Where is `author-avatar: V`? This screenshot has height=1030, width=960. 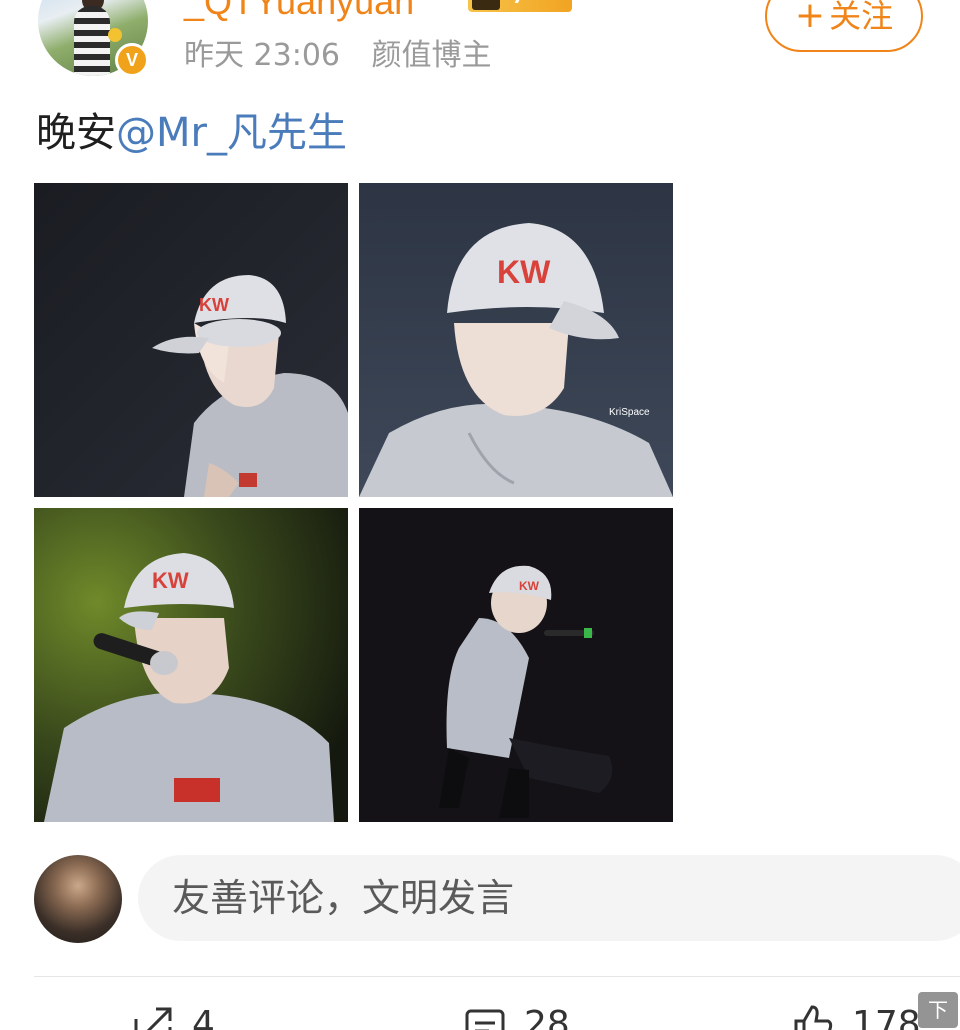
author-avatar: V is located at coordinates (93, 38).